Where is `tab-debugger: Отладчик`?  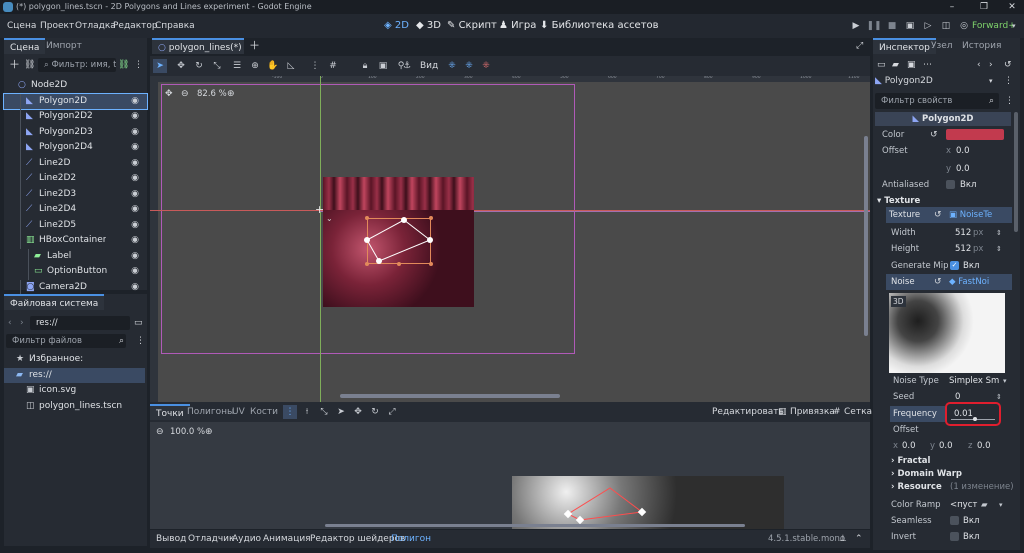
tab-debugger: Отладчик is located at coordinates (211, 539).